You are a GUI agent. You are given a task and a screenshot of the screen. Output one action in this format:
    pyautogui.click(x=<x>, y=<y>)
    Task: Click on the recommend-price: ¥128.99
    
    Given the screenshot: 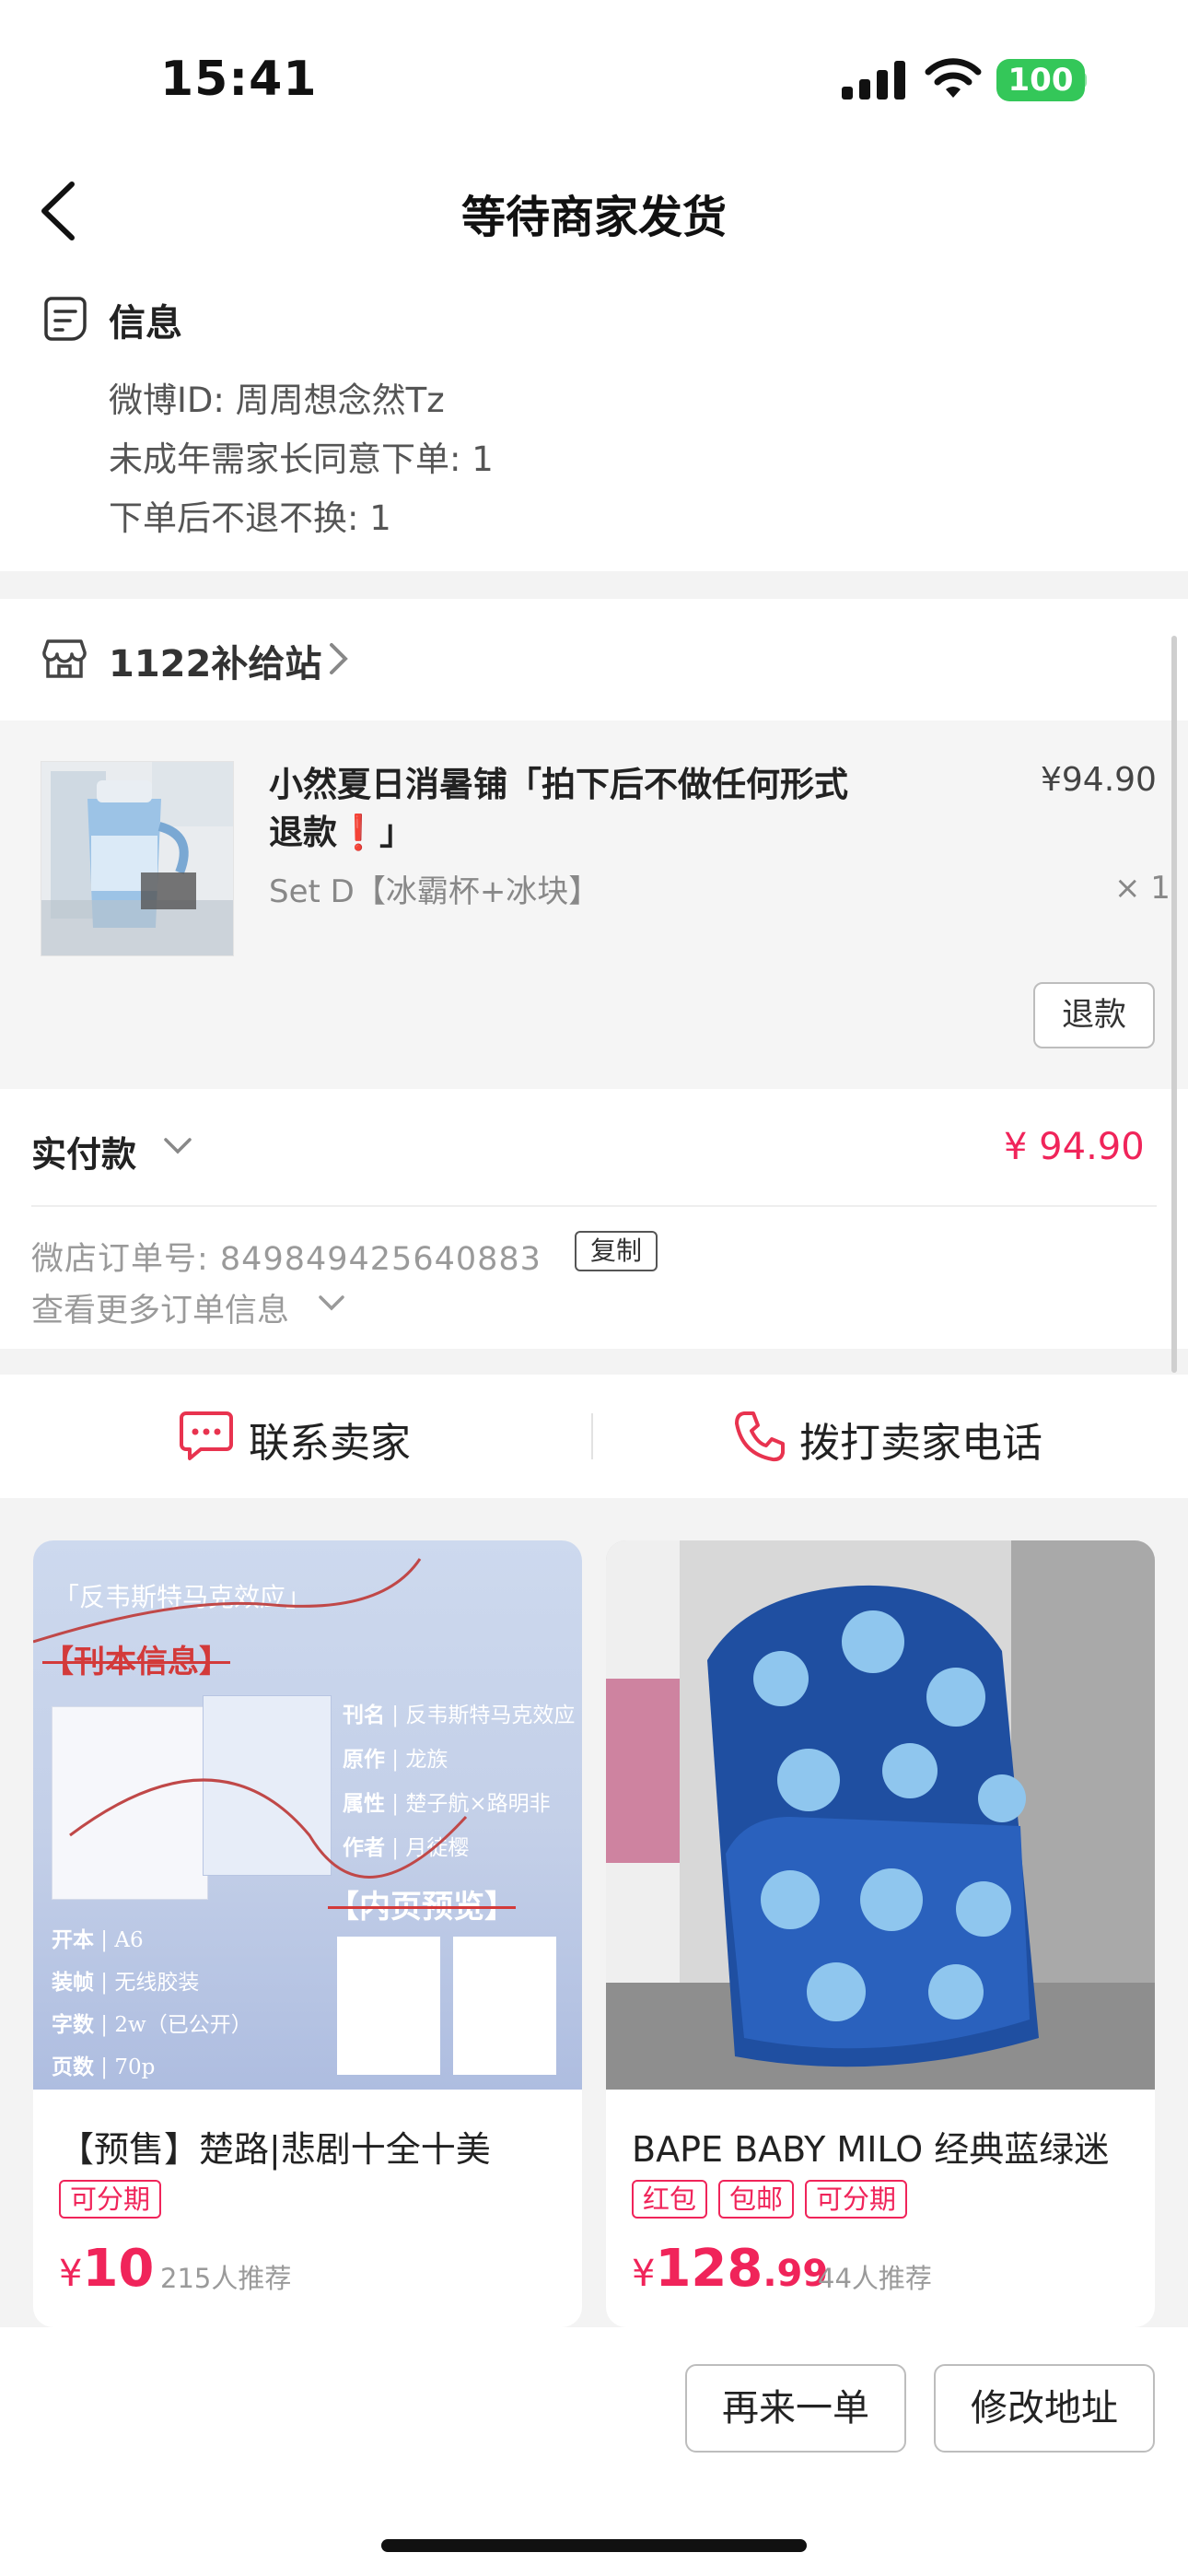 What is the action you would take?
    pyautogui.click(x=730, y=2269)
    